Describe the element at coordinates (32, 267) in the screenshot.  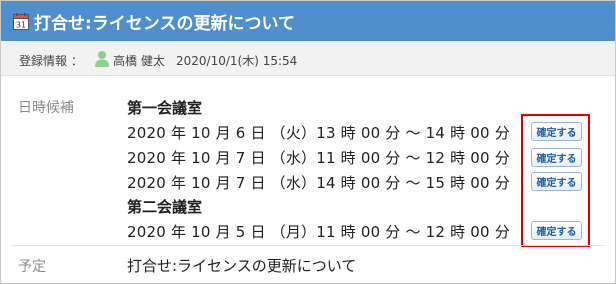
I see `schedule-label: 予定` at that location.